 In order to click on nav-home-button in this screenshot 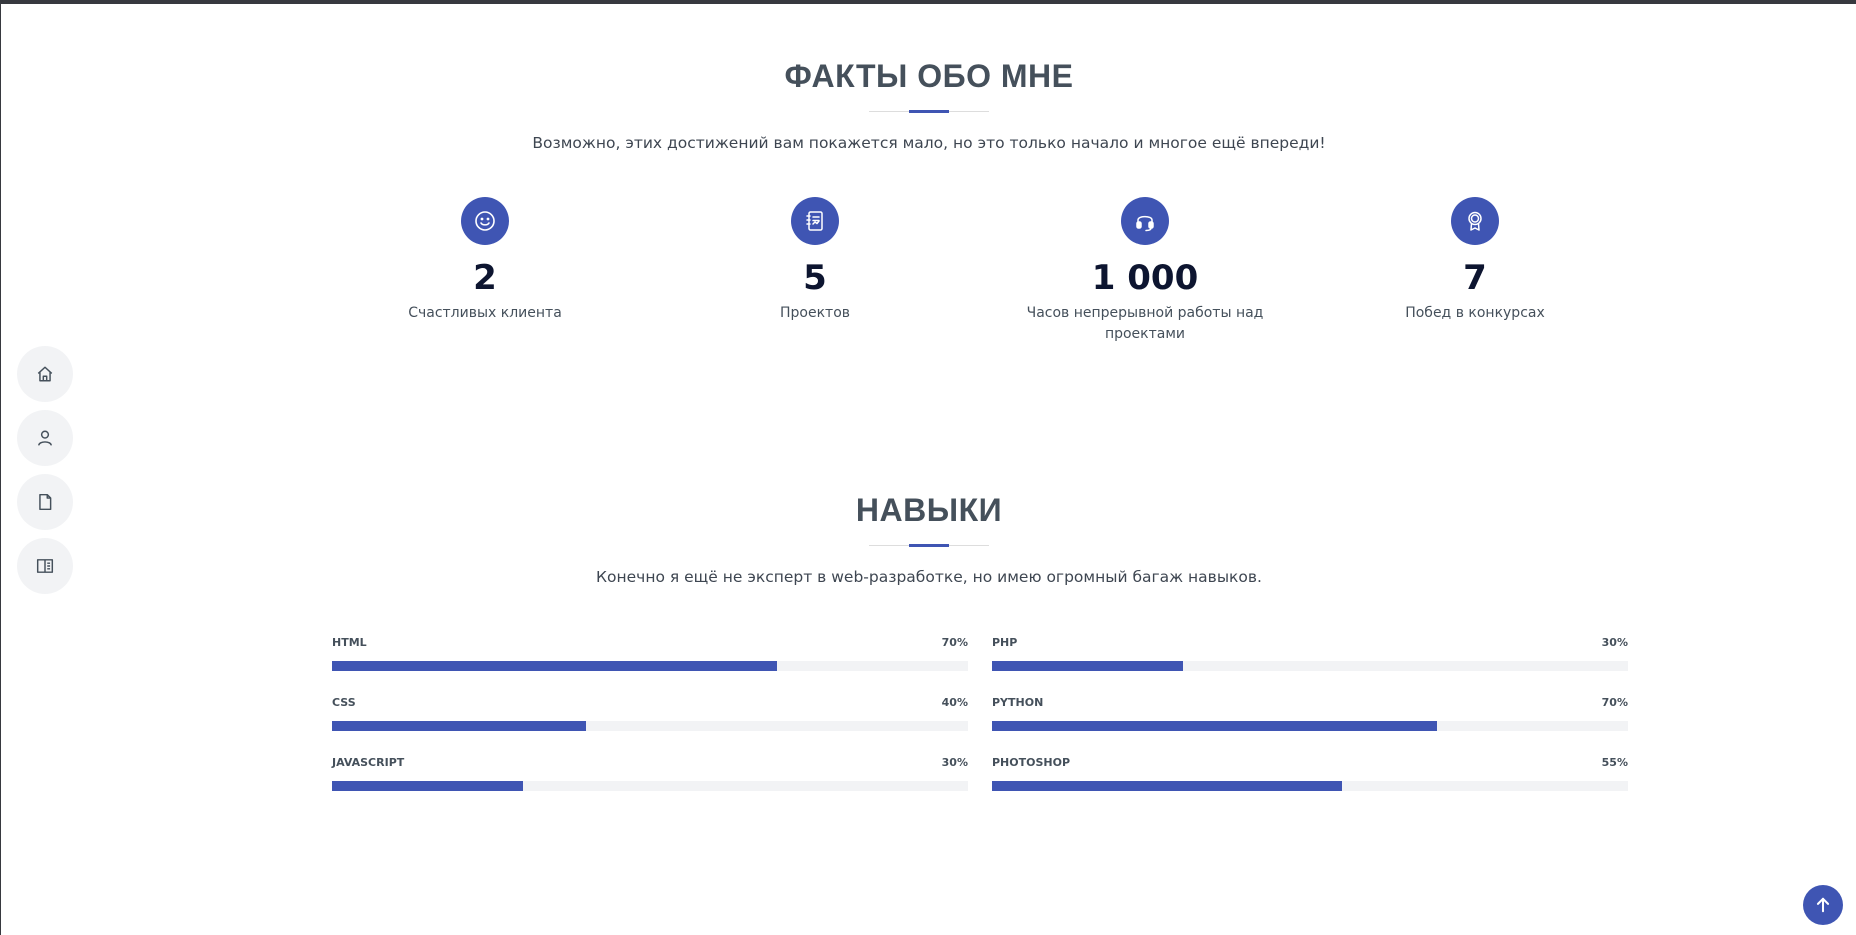, I will do `click(45, 374)`.